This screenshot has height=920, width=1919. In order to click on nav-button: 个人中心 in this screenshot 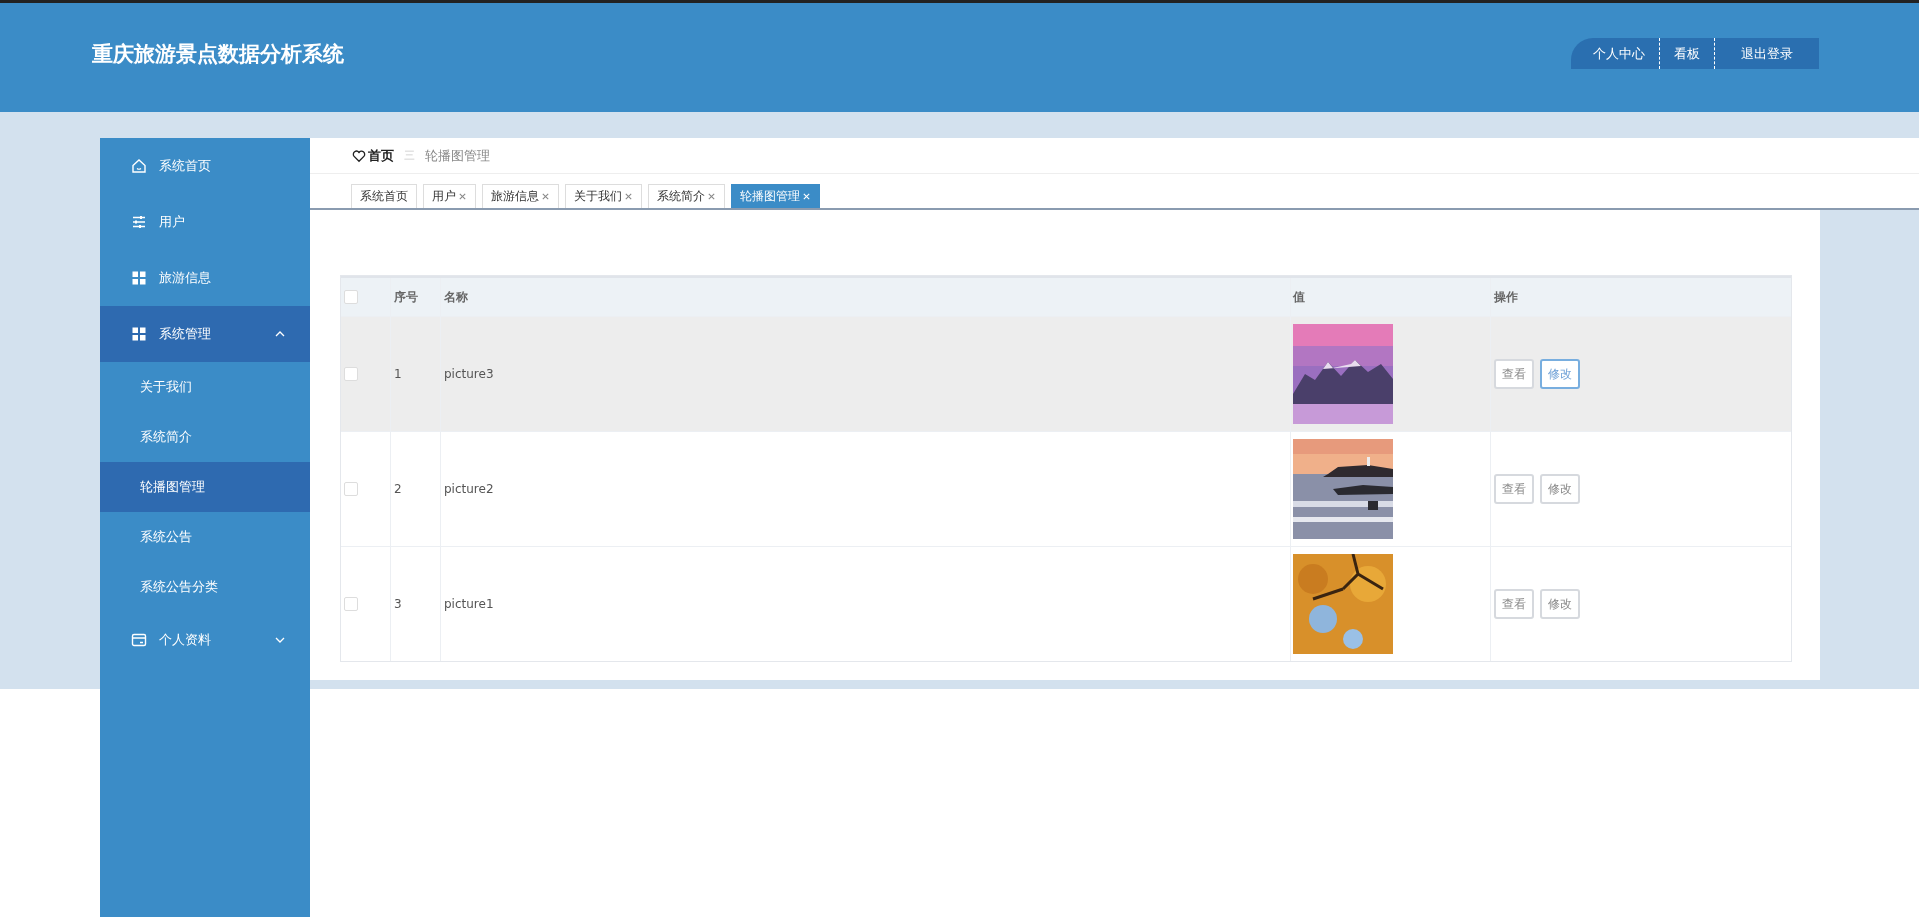, I will do `click(1615, 53)`.